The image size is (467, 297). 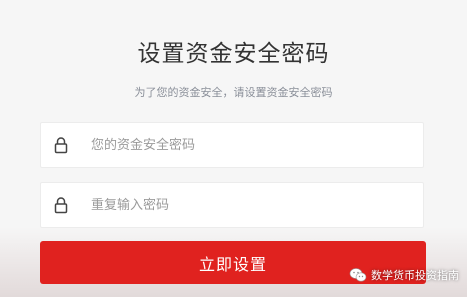 I want to click on watermark-text: 数学货币投资指南, so click(x=415, y=275).